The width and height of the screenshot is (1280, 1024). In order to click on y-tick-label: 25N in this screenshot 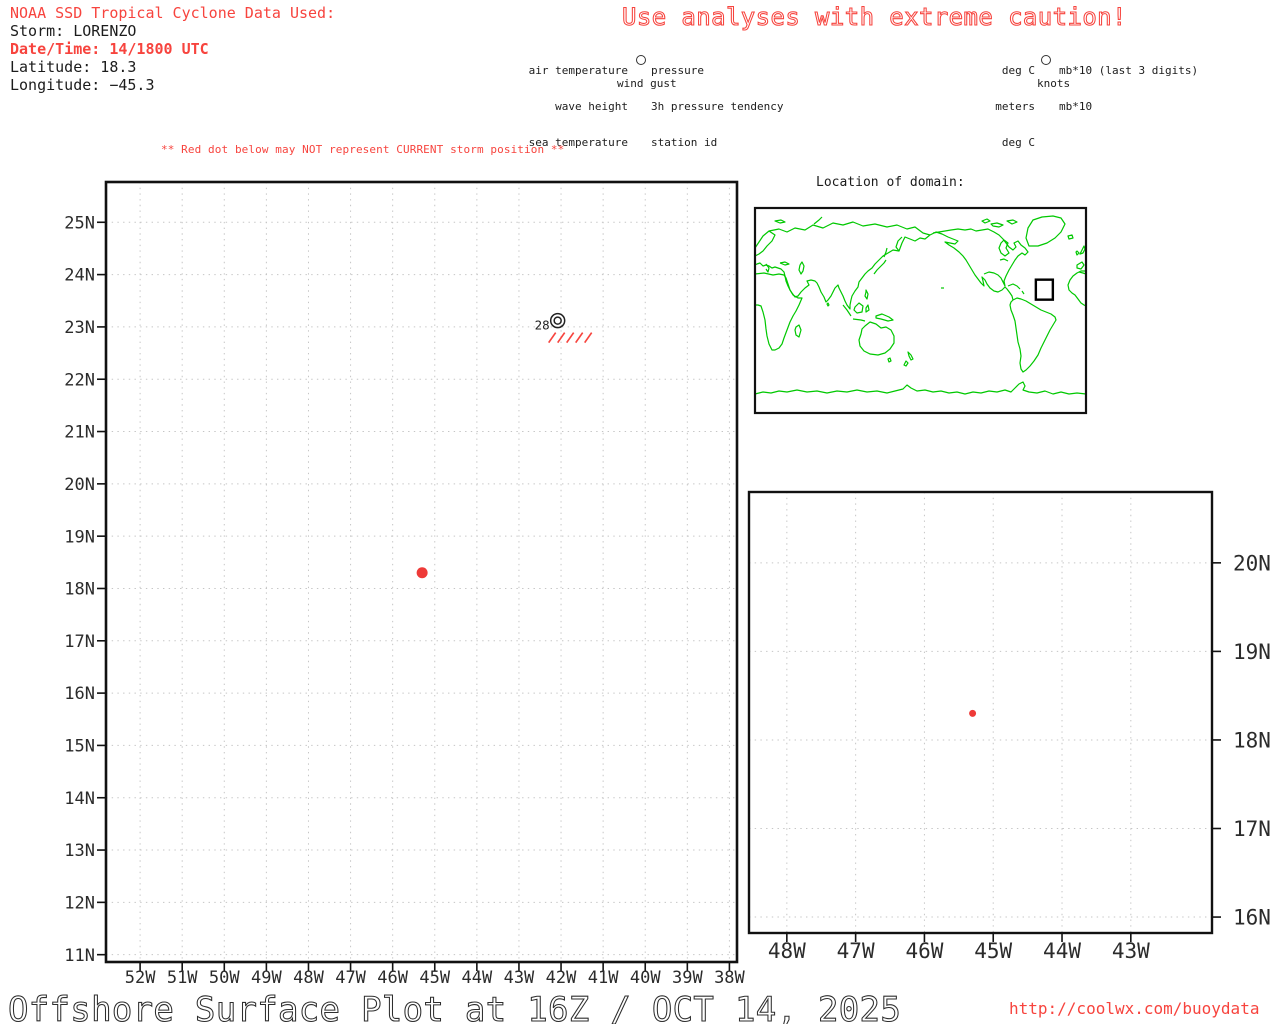, I will do `click(79, 223)`.